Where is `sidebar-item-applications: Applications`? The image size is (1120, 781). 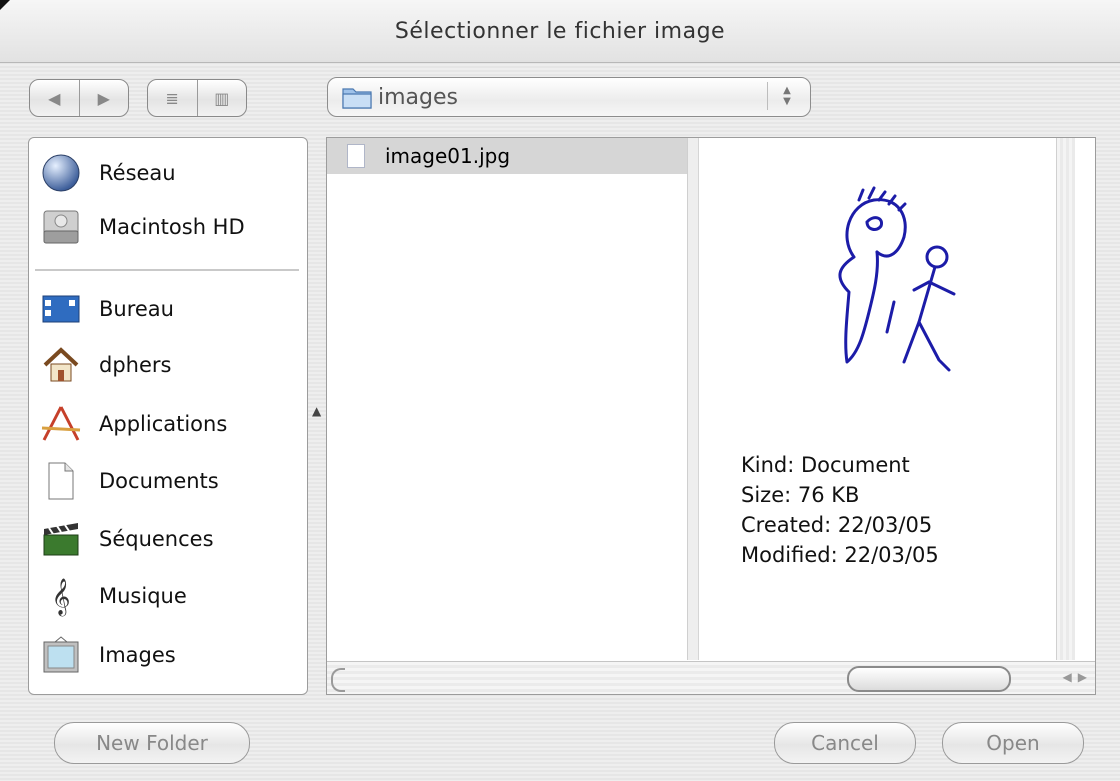
sidebar-item-applications: Applications is located at coordinates (170, 424).